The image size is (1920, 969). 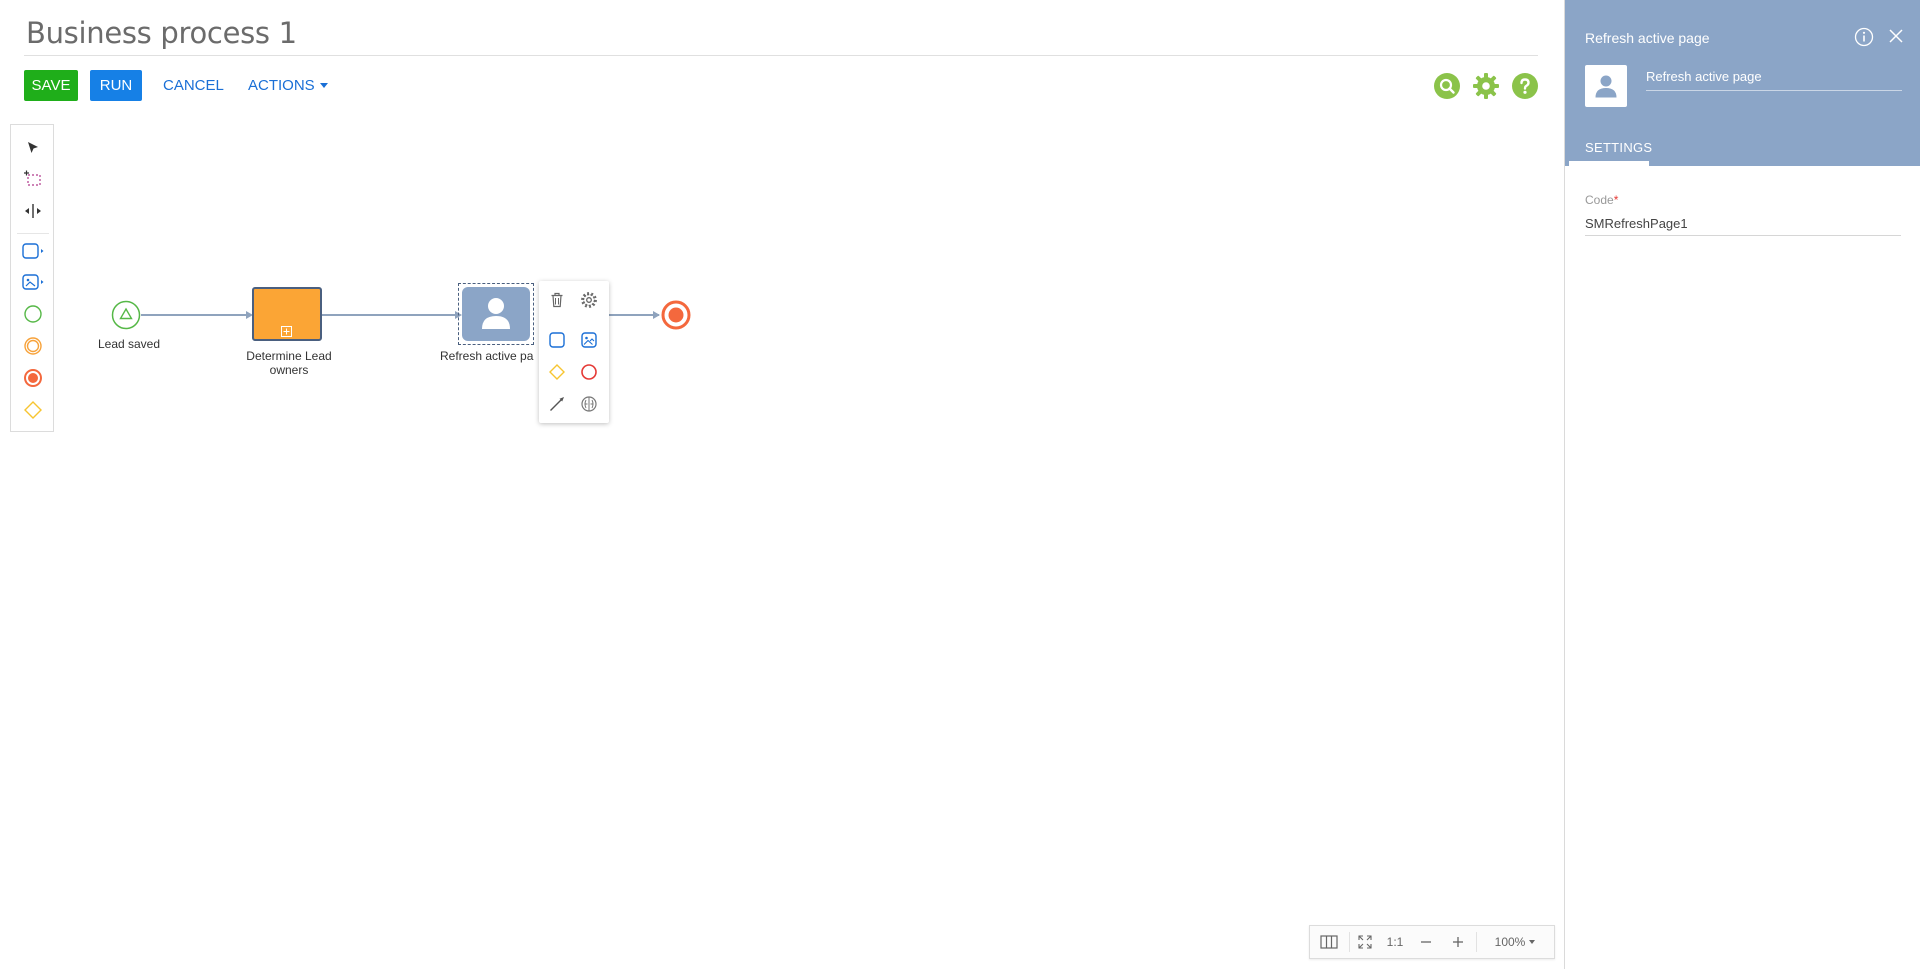 I want to click on end-event-node, so click(x=676, y=315).